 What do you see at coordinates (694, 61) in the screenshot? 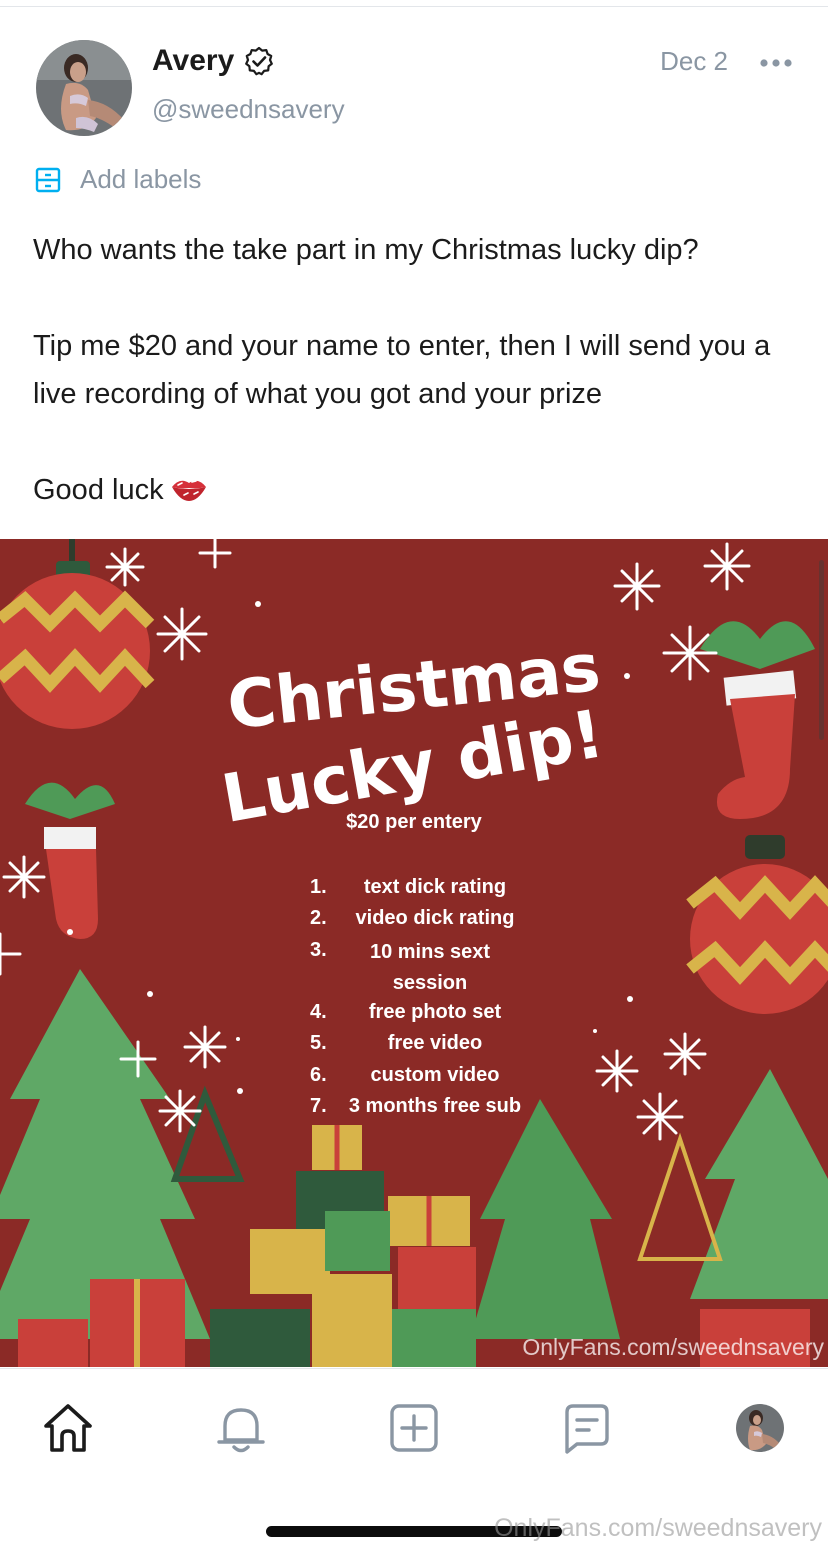
I see `post-date: Dec 2` at bounding box center [694, 61].